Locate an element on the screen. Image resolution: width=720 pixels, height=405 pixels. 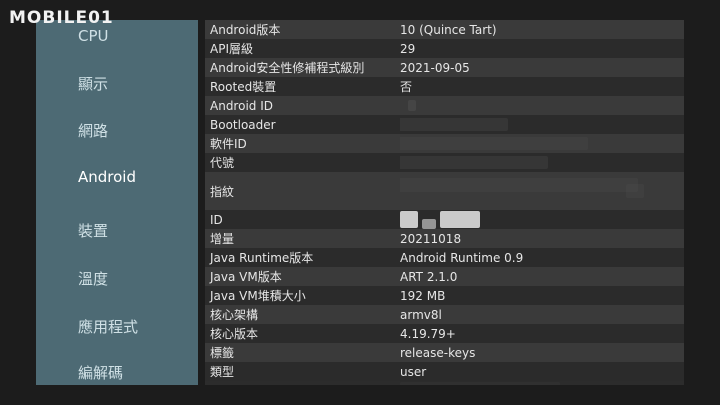
row-key: API層級 is located at coordinates (231, 49).